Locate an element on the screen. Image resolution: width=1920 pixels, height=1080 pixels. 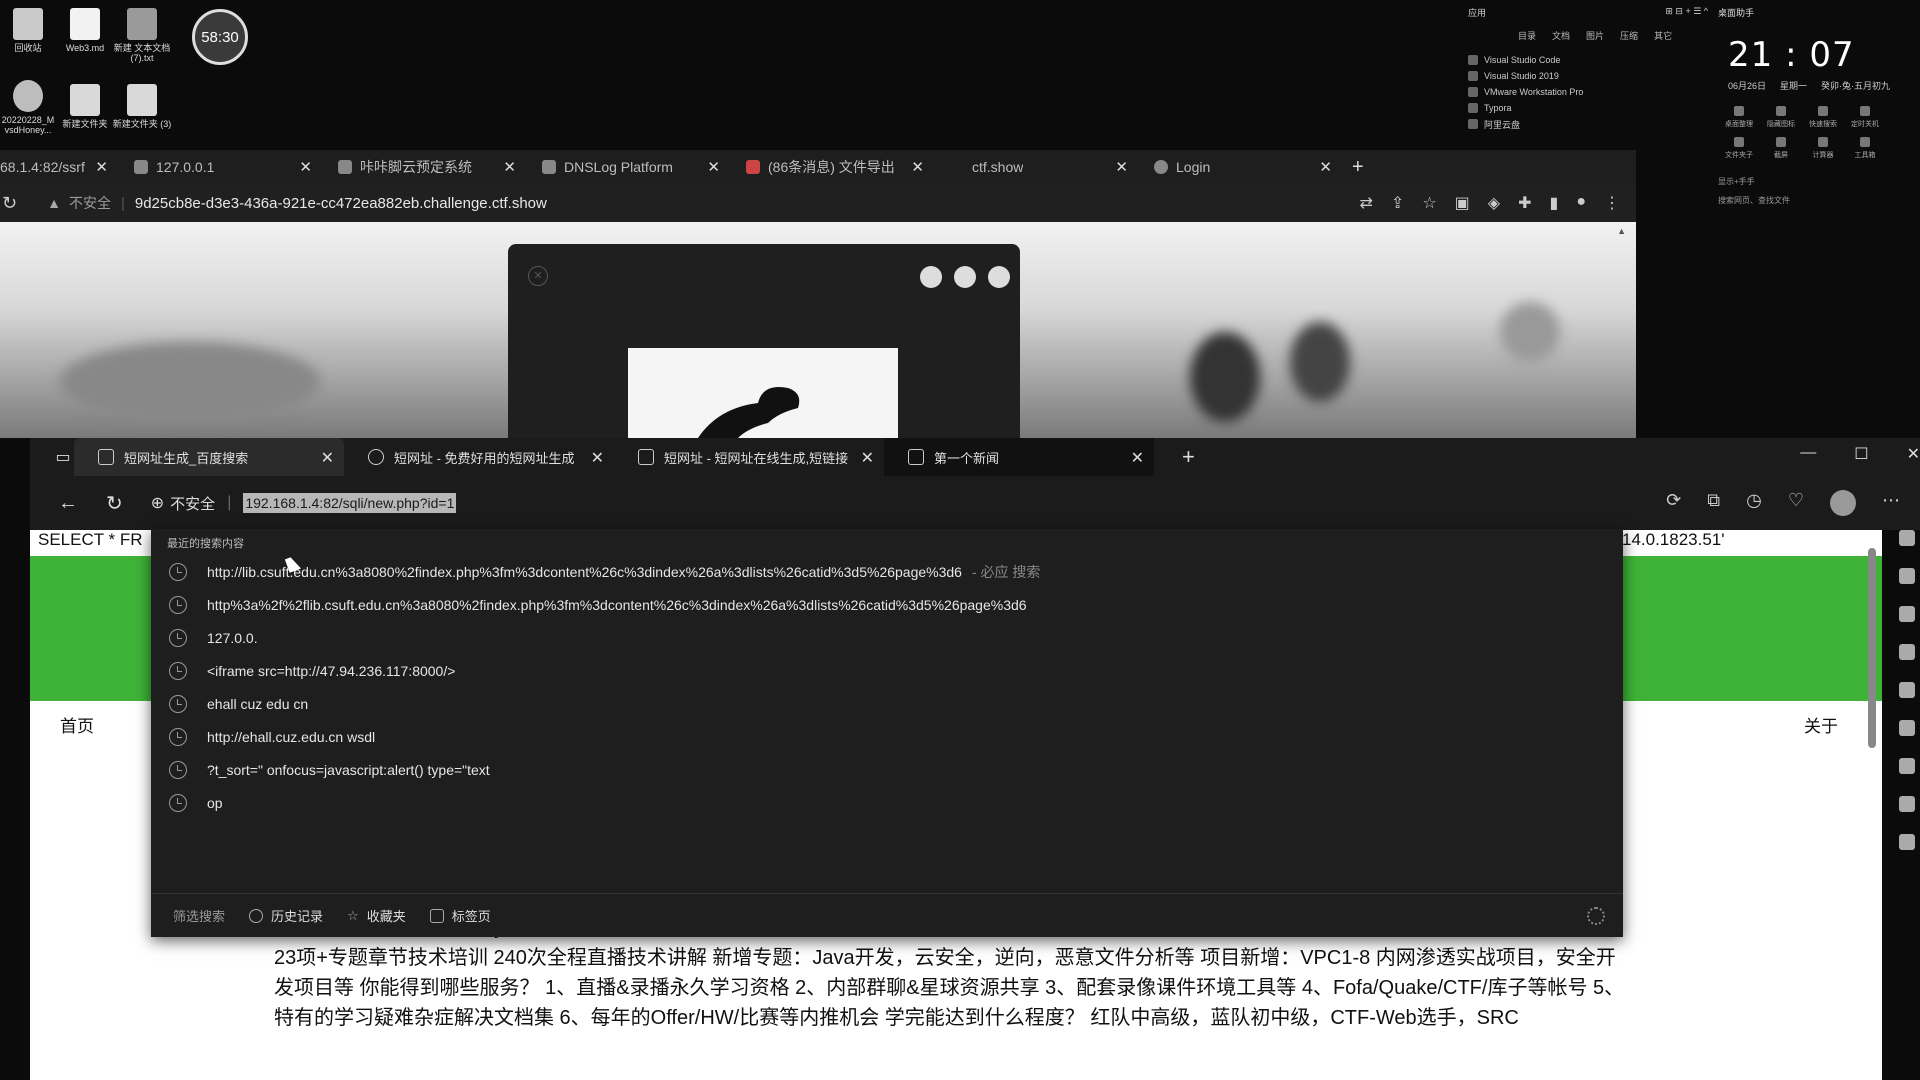
split-screen-icon: ⧉ is located at coordinates (1713, 503).